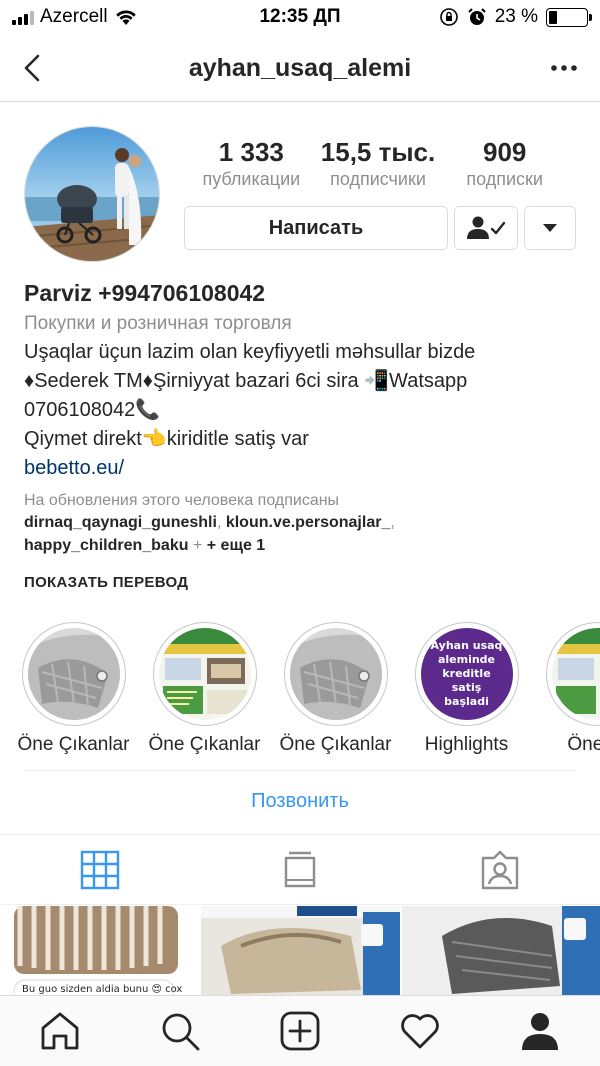 The height and width of the screenshot is (1066, 600). I want to click on person-check-icon, so click(486, 227).